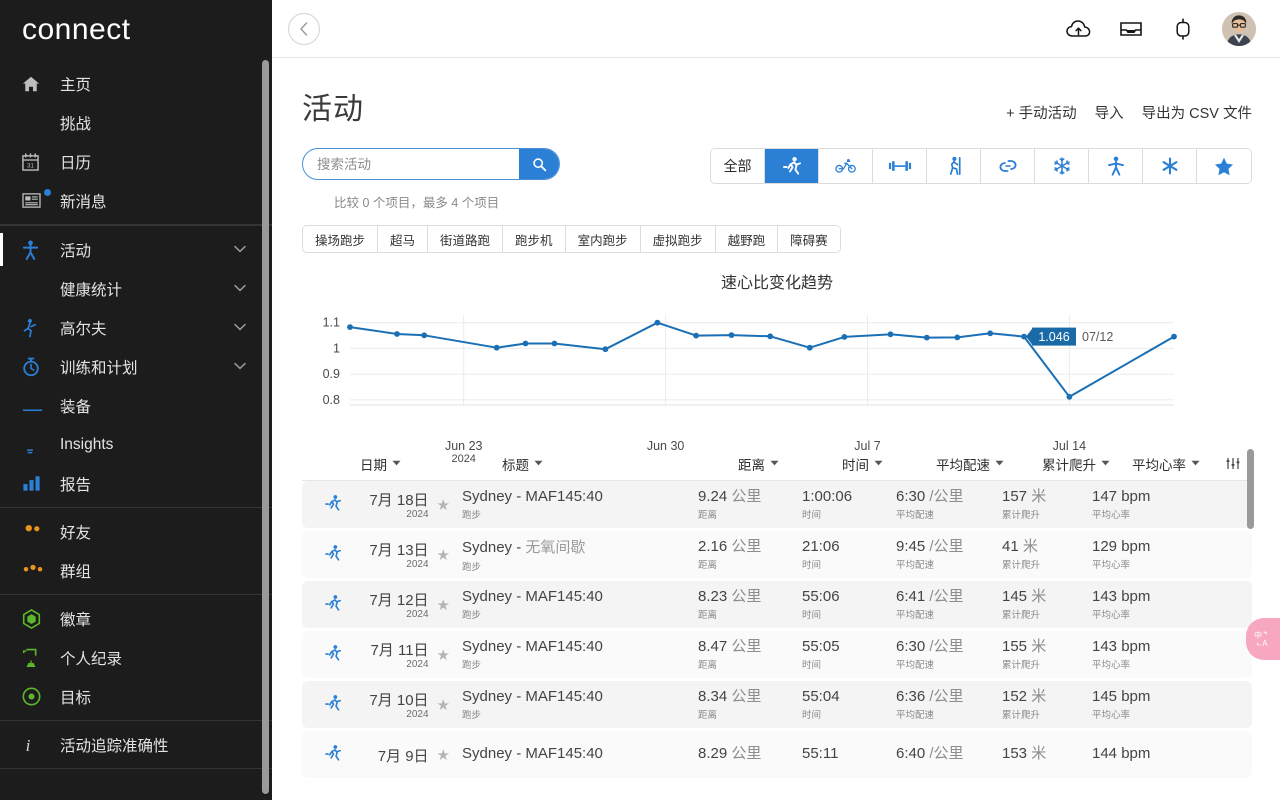 This screenshot has width=1280, height=800. I want to click on row-title-cell: Sydney - 无氧间歇 跑步, so click(582, 554).